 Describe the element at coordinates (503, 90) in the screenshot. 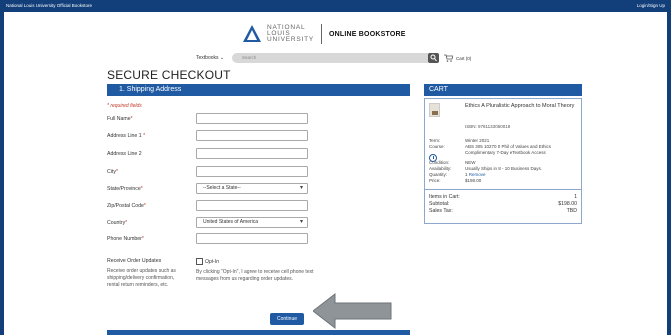

I see `cart-header: CART` at that location.